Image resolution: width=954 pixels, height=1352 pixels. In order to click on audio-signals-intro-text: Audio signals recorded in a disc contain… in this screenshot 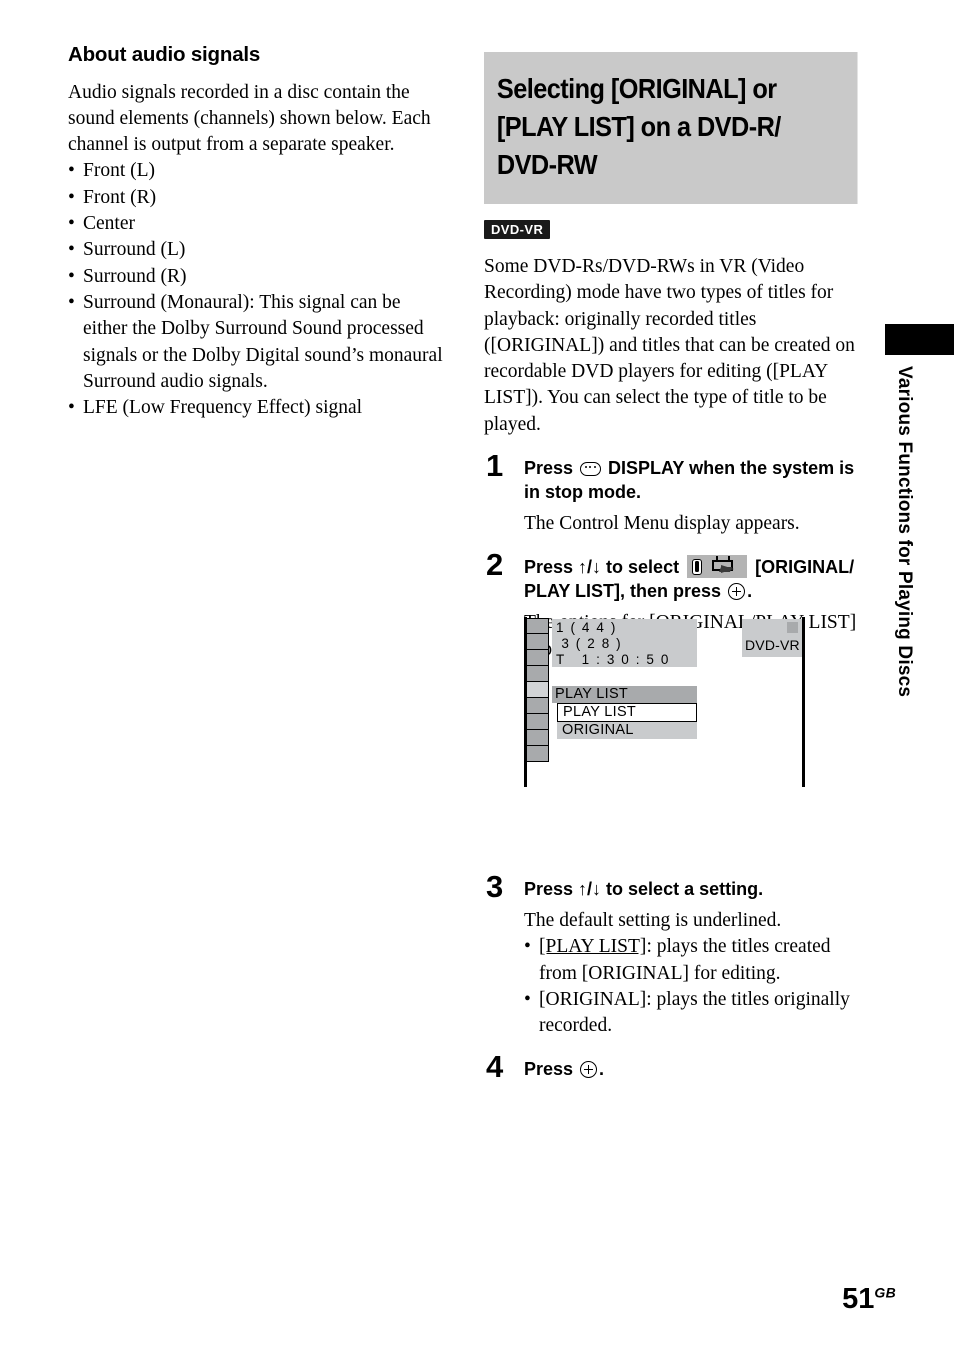, I will do `click(249, 118)`.